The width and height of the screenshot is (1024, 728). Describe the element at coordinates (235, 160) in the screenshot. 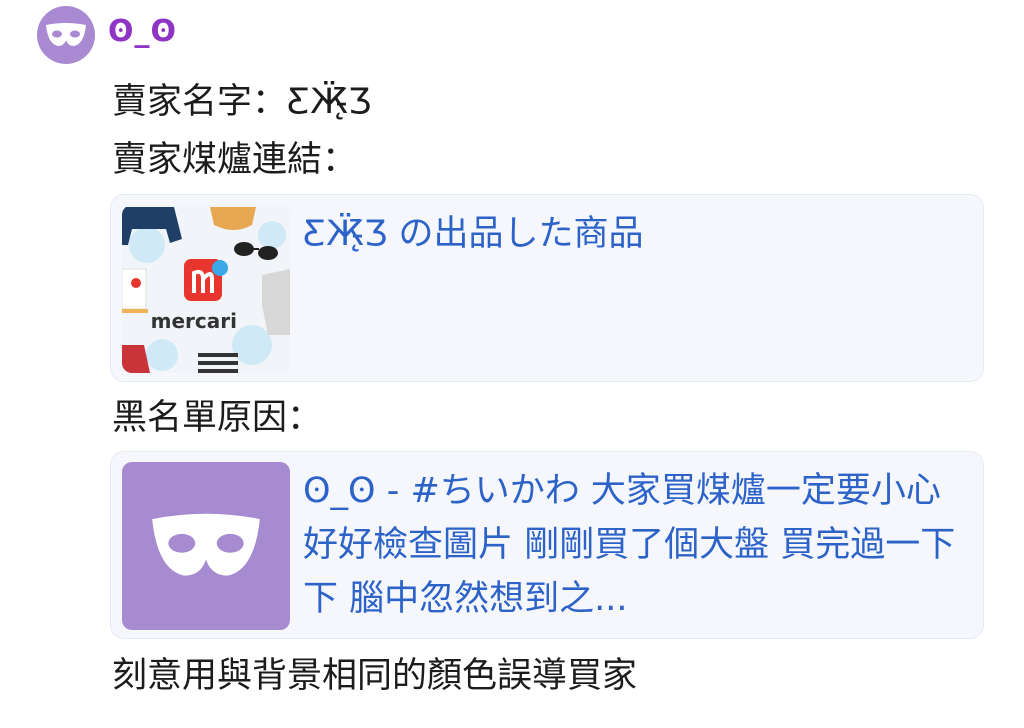

I see `seller-link-label: 賣家煤爐連結：` at that location.